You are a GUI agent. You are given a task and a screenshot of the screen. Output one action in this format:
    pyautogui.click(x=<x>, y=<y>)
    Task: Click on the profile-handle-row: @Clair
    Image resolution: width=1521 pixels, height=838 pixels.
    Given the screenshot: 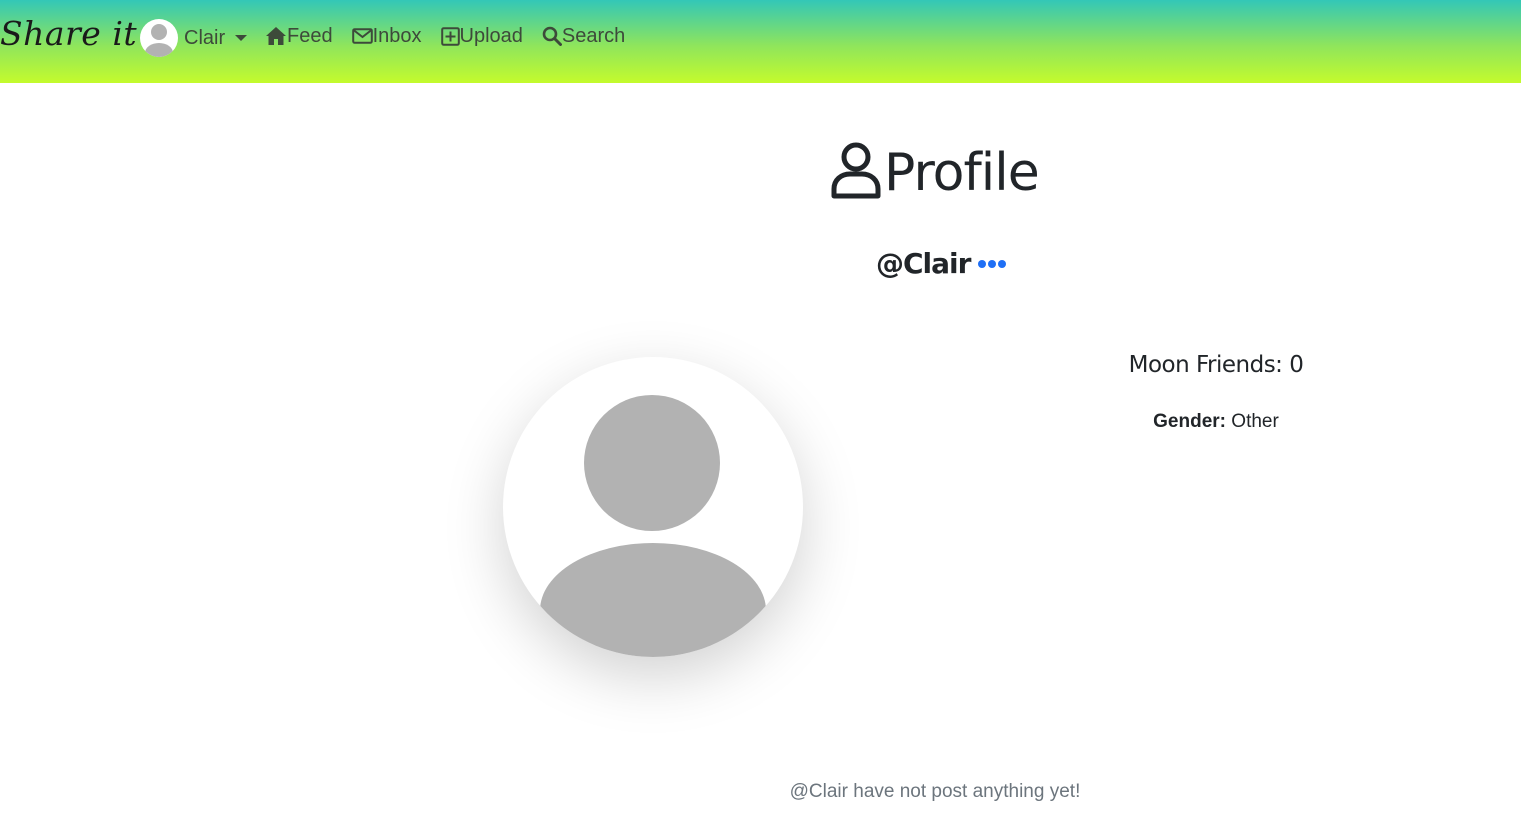 What is the action you would take?
    pyautogui.click(x=942, y=263)
    